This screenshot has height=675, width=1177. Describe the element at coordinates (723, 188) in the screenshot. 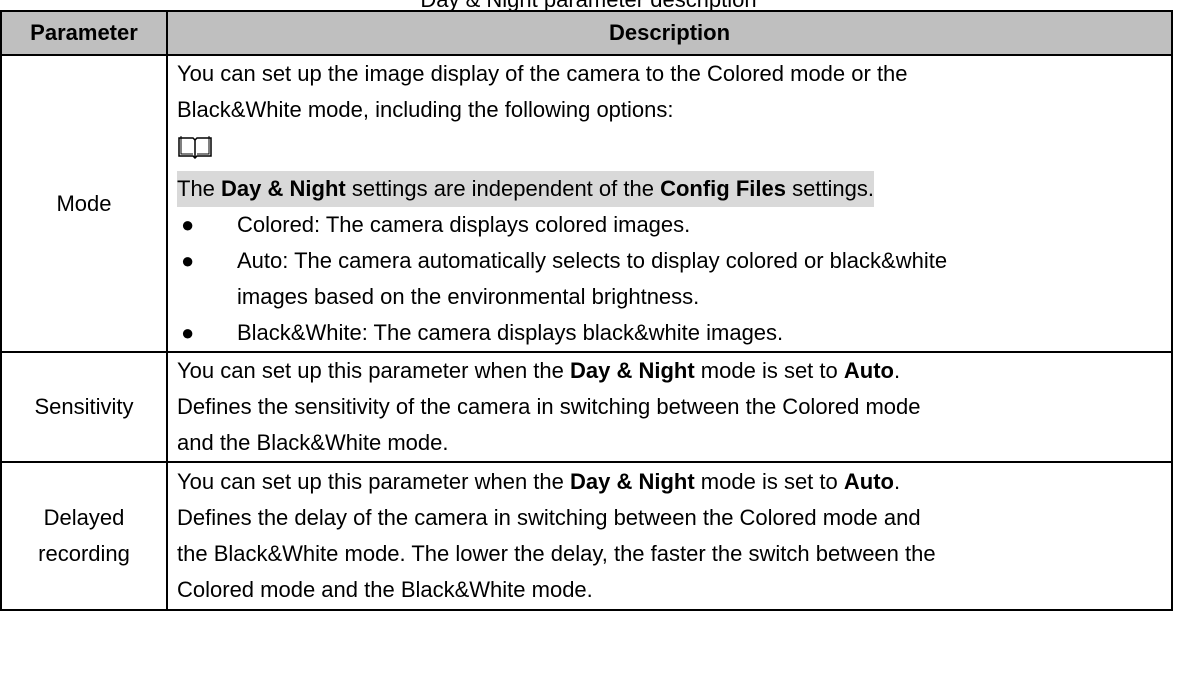

I see `note-part-bold: Config Files` at that location.